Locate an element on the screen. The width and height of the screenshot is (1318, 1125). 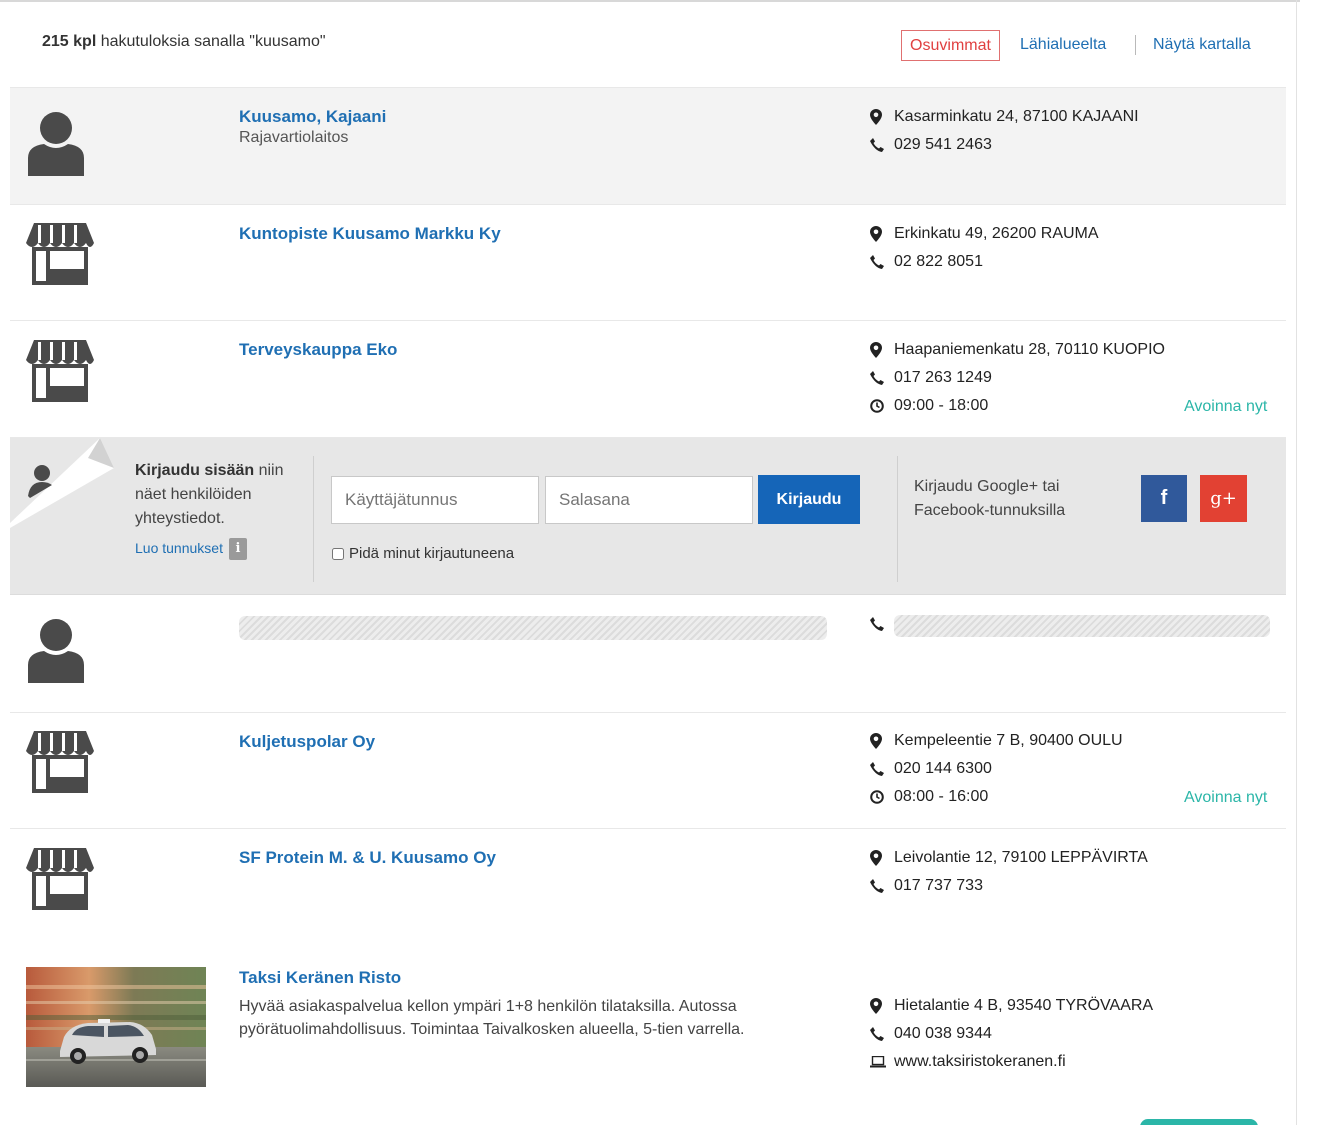
hours-text: 09:00 - 18:00 is located at coordinates (941, 405).